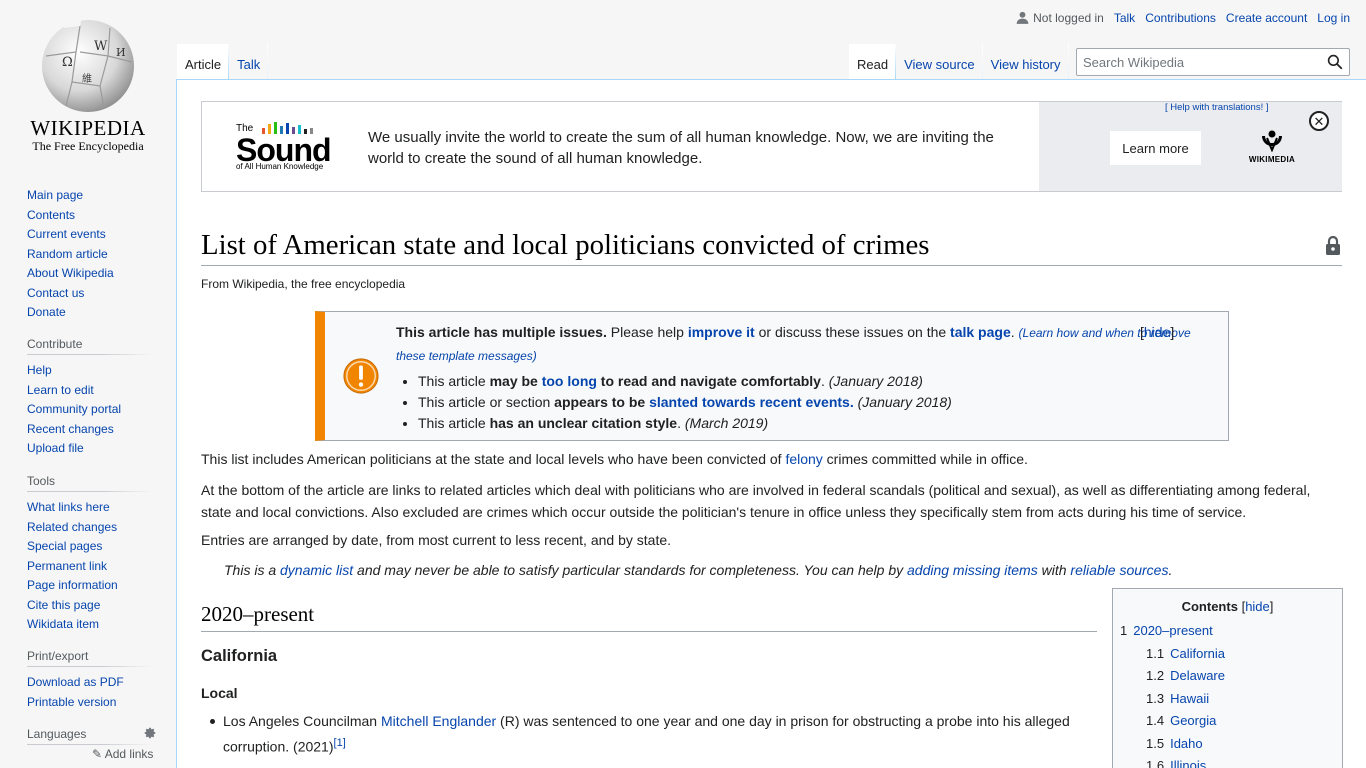 The width and height of the screenshot is (1366, 768). What do you see at coordinates (1119, 570) in the screenshot?
I see `reliable-sources-link: reliable sources` at bounding box center [1119, 570].